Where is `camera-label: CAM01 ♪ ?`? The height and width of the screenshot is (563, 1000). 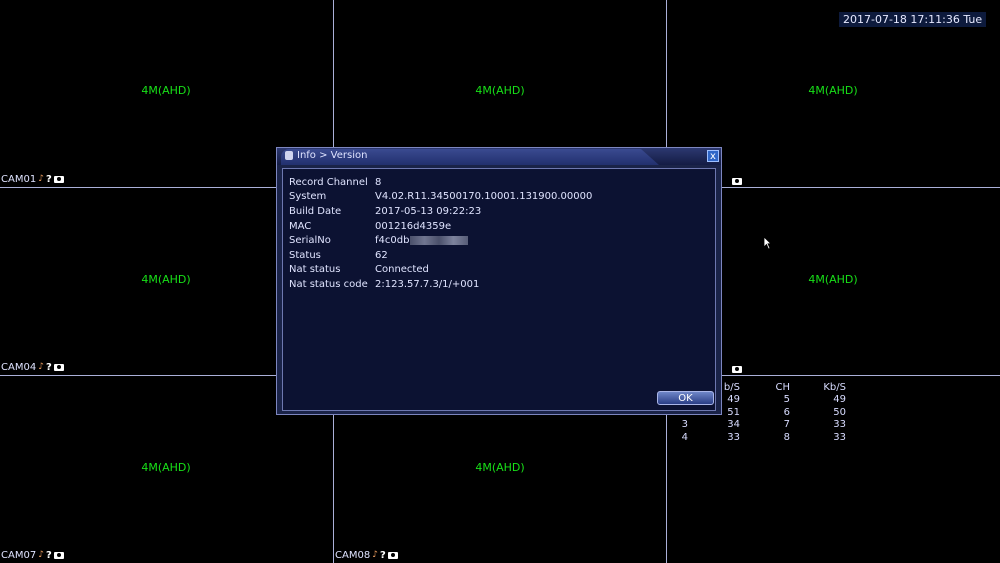 camera-label: CAM01 ♪ ? is located at coordinates (32, 179).